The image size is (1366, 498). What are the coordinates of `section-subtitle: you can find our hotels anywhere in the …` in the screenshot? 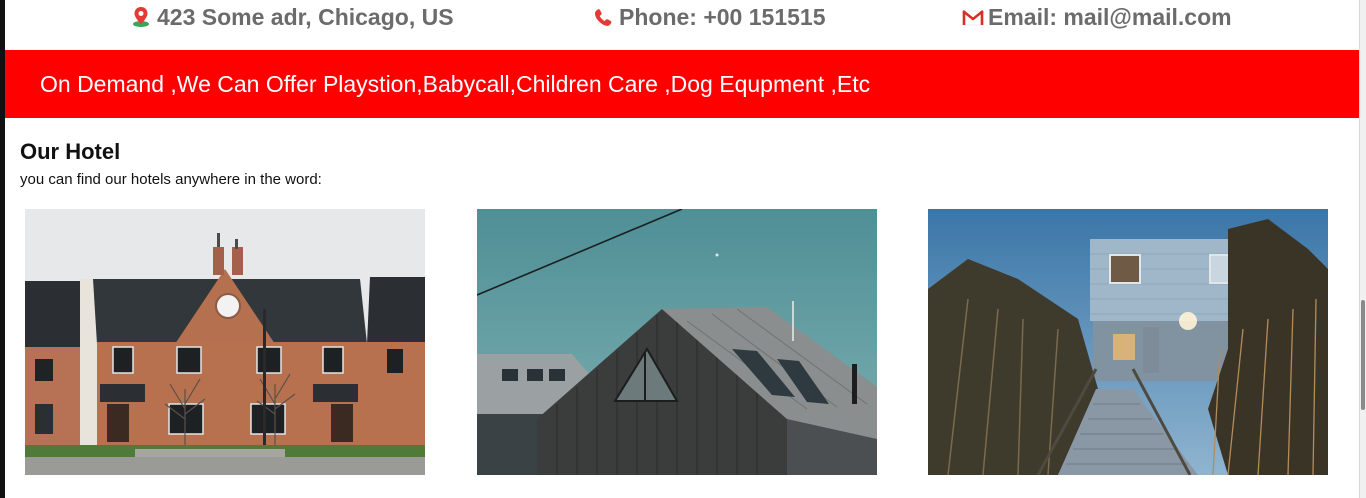 It's located at (171, 179).